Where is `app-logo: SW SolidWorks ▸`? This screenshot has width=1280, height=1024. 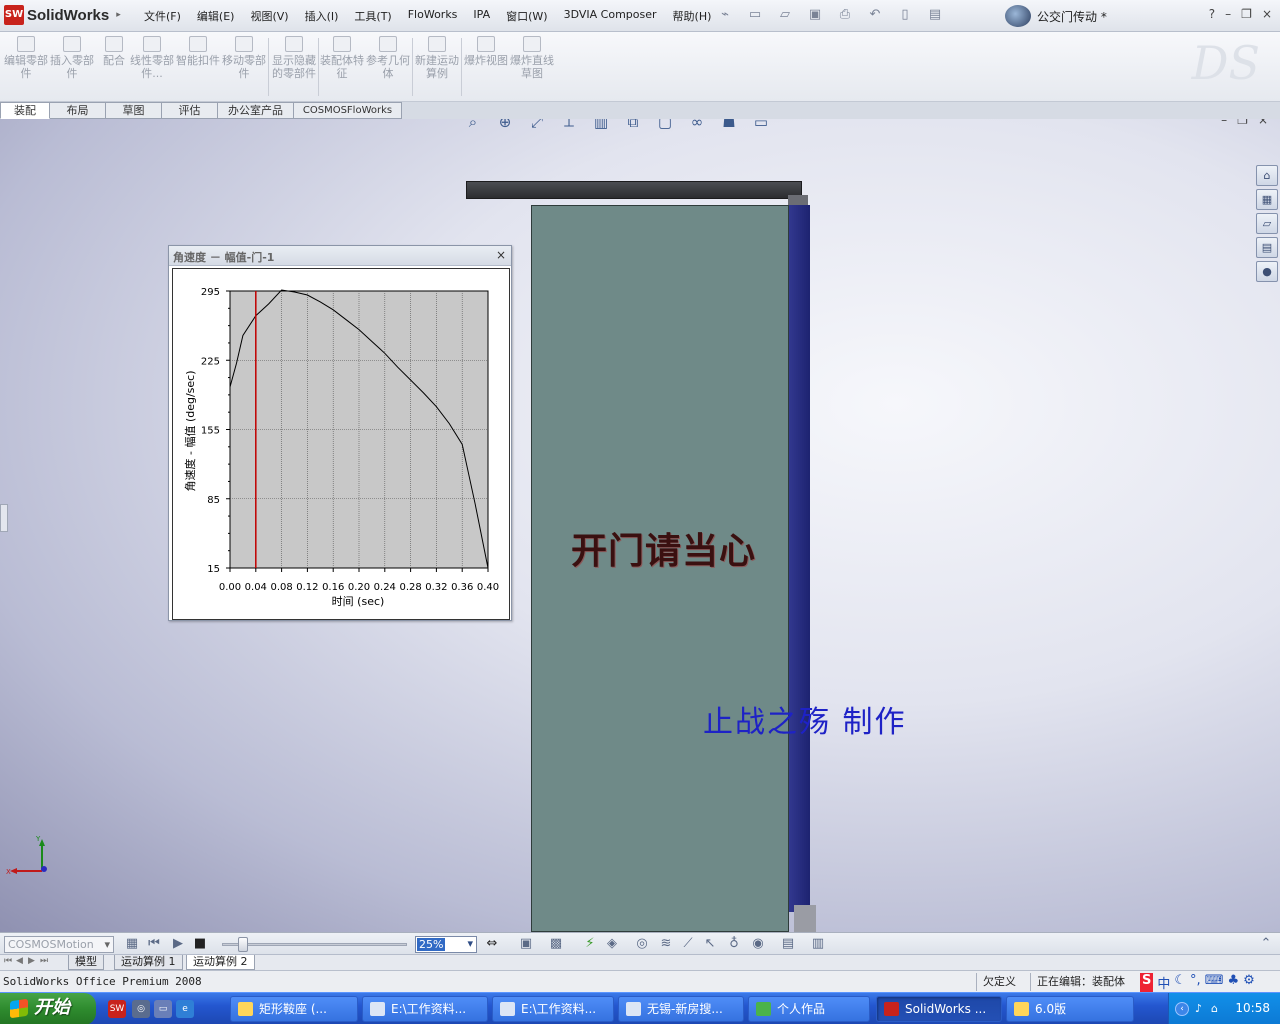 app-logo: SW SolidWorks ▸ is located at coordinates (62, 15).